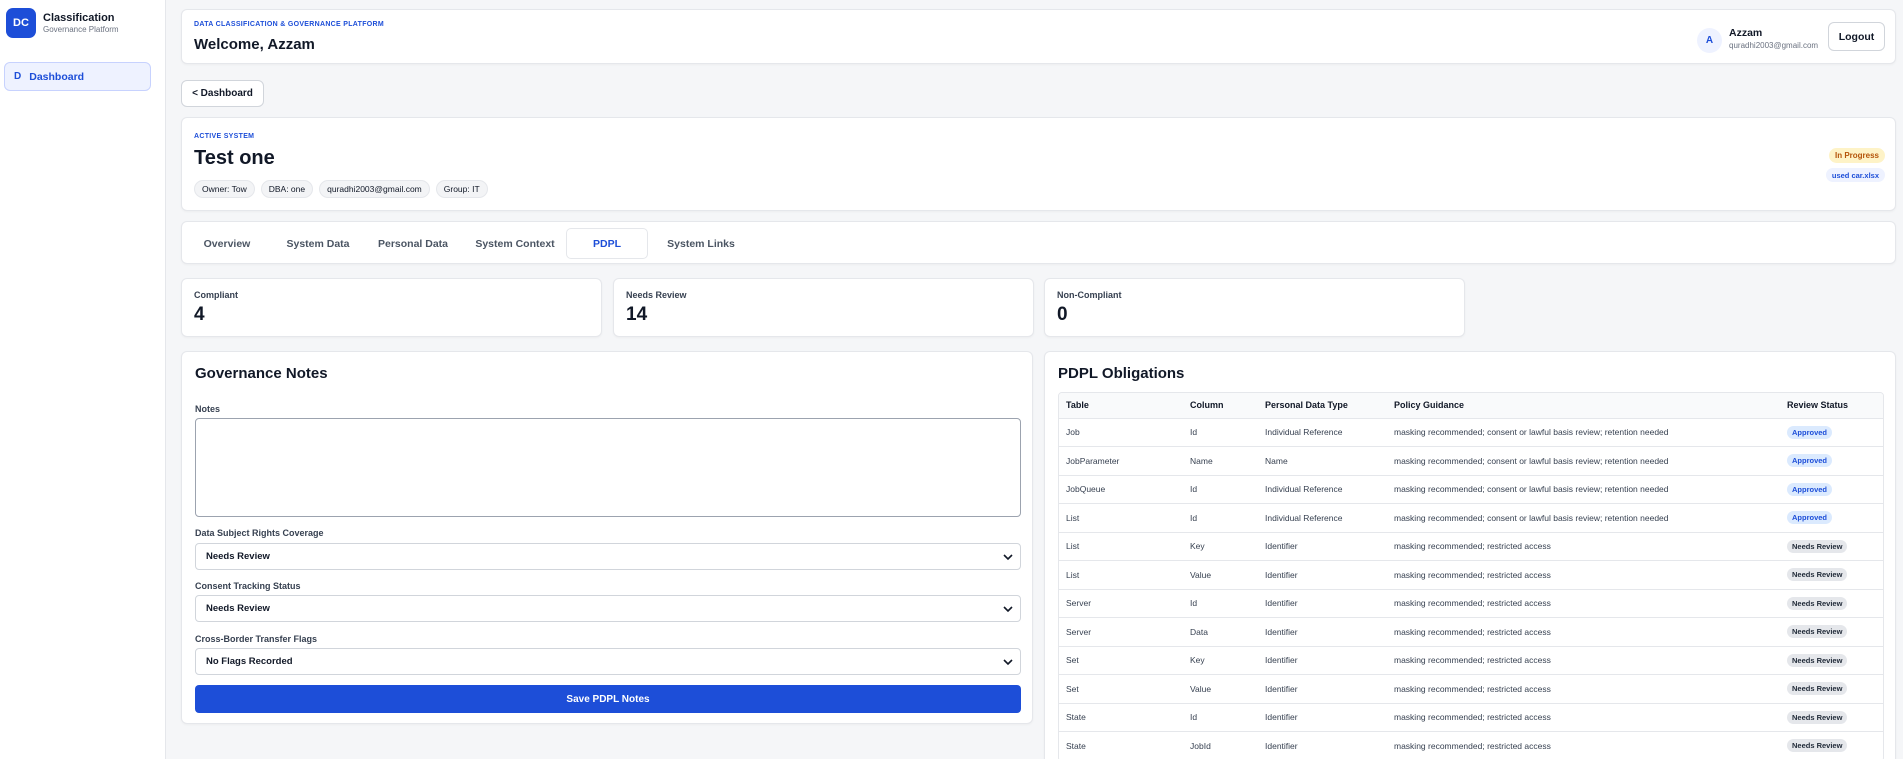 The image size is (1903, 759). What do you see at coordinates (82, 23) in the screenshot?
I see `brand: DC Classification Governance Platform` at bounding box center [82, 23].